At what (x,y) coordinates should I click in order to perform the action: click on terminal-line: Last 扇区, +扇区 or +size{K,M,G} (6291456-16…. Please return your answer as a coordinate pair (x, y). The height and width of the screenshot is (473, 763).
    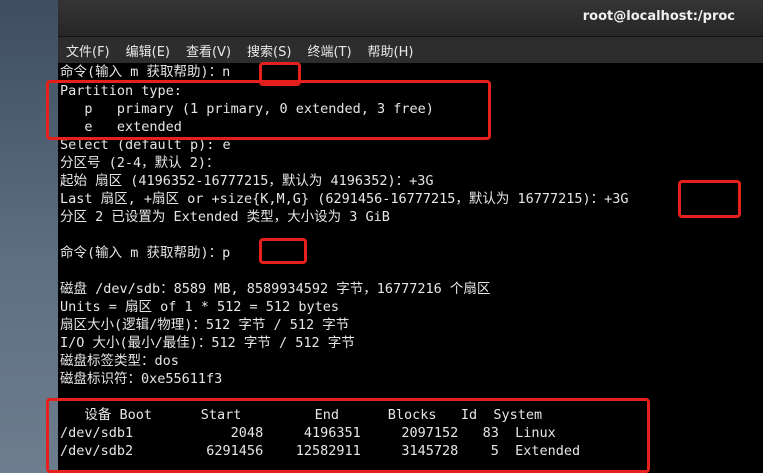
    Looking at the image, I should click on (344, 199).